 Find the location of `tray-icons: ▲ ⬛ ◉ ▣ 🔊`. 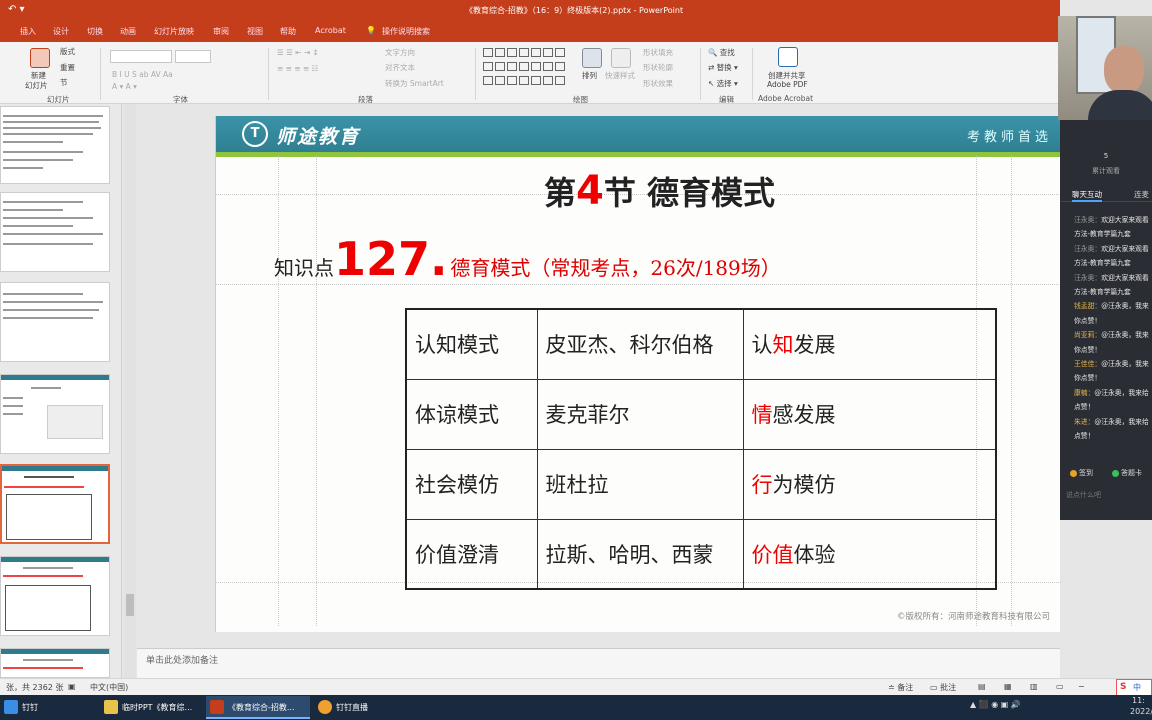

tray-icons: ▲ ⬛ ◉ ▣ 🔊 is located at coordinates (995, 704).